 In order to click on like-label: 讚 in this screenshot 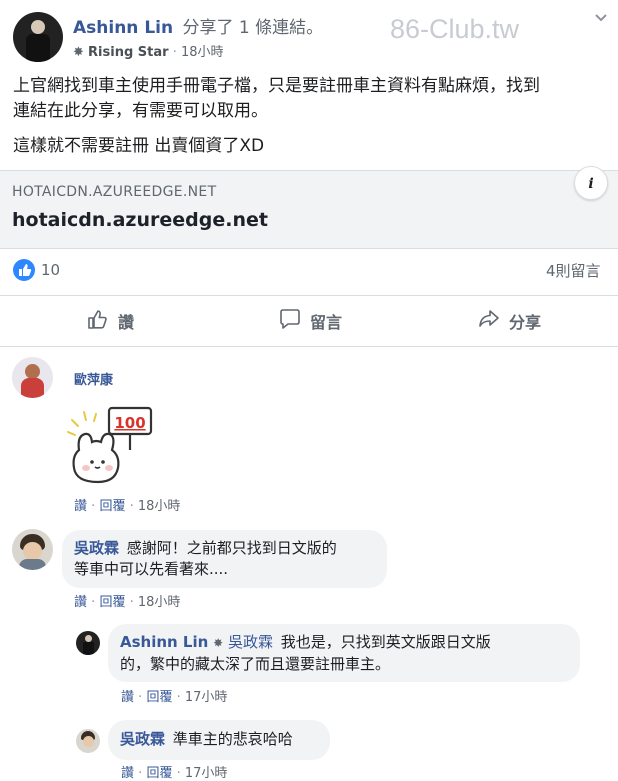, I will do `click(126, 322)`.